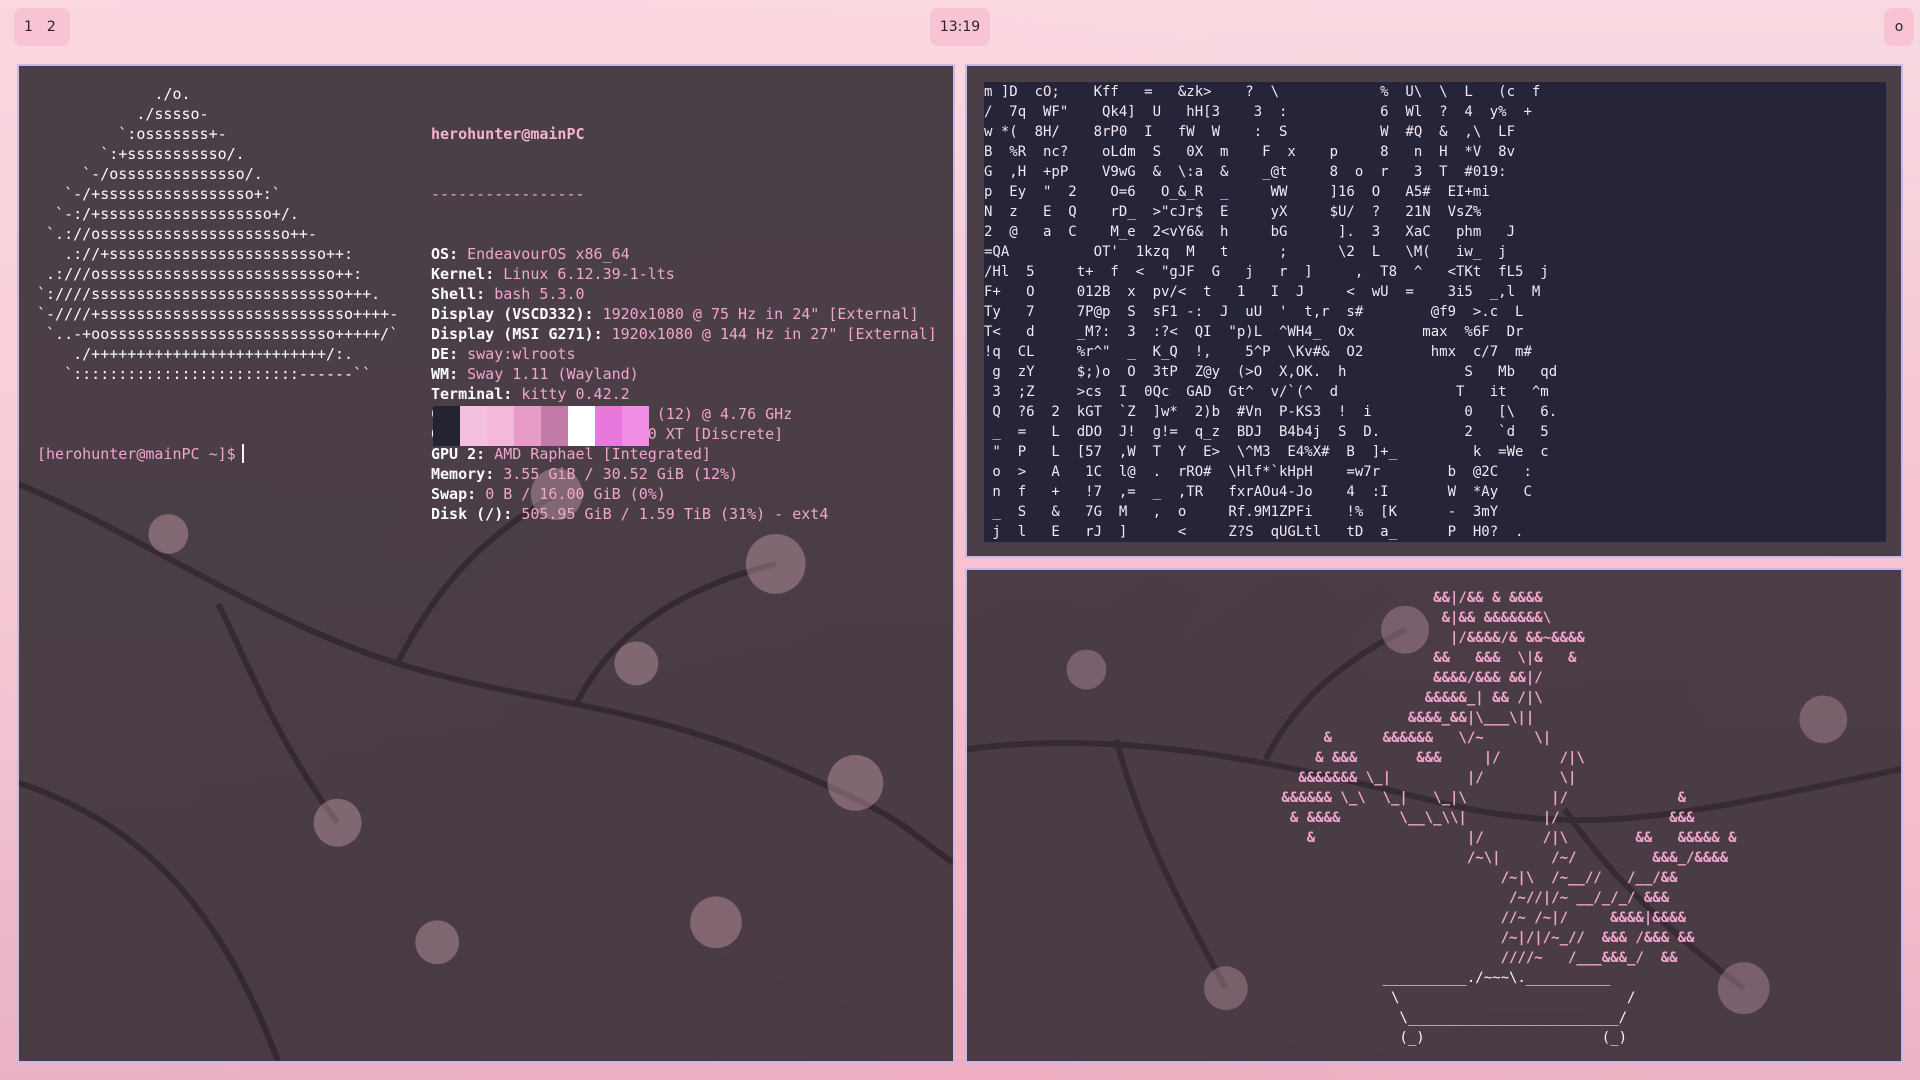 This screenshot has height=1080, width=1920. What do you see at coordinates (132, 134) in the screenshot?
I see `logo-line: `:osssssss+-` at bounding box center [132, 134].